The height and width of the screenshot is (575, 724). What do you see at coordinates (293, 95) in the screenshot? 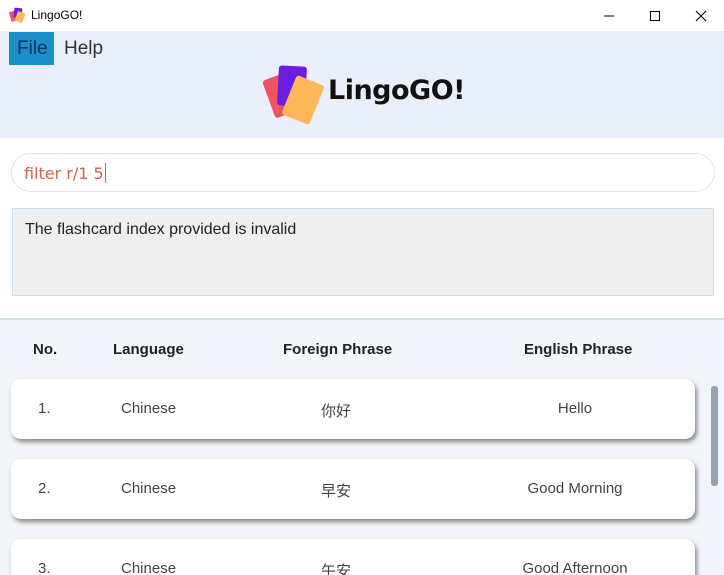
I see `logo-cards-icon` at bounding box center [293, 95].